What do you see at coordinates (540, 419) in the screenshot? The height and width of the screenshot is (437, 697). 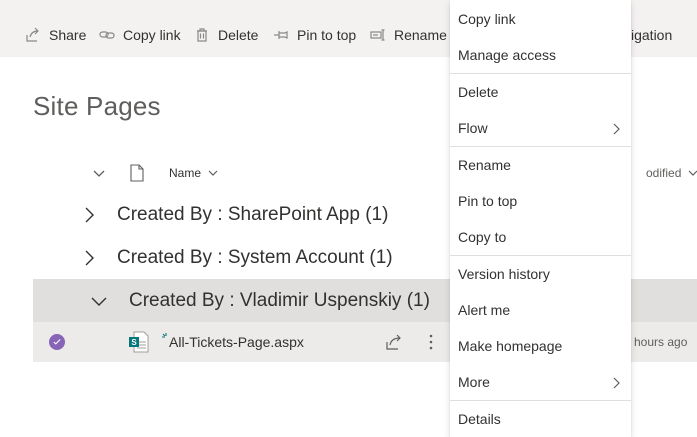 I see `menu-item-details: Details` at bounding box center [540, 419].